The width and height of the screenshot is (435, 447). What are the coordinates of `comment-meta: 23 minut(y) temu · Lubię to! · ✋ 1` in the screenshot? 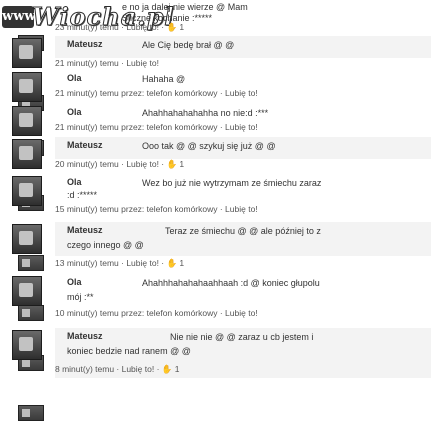 It's located at (120, 27).